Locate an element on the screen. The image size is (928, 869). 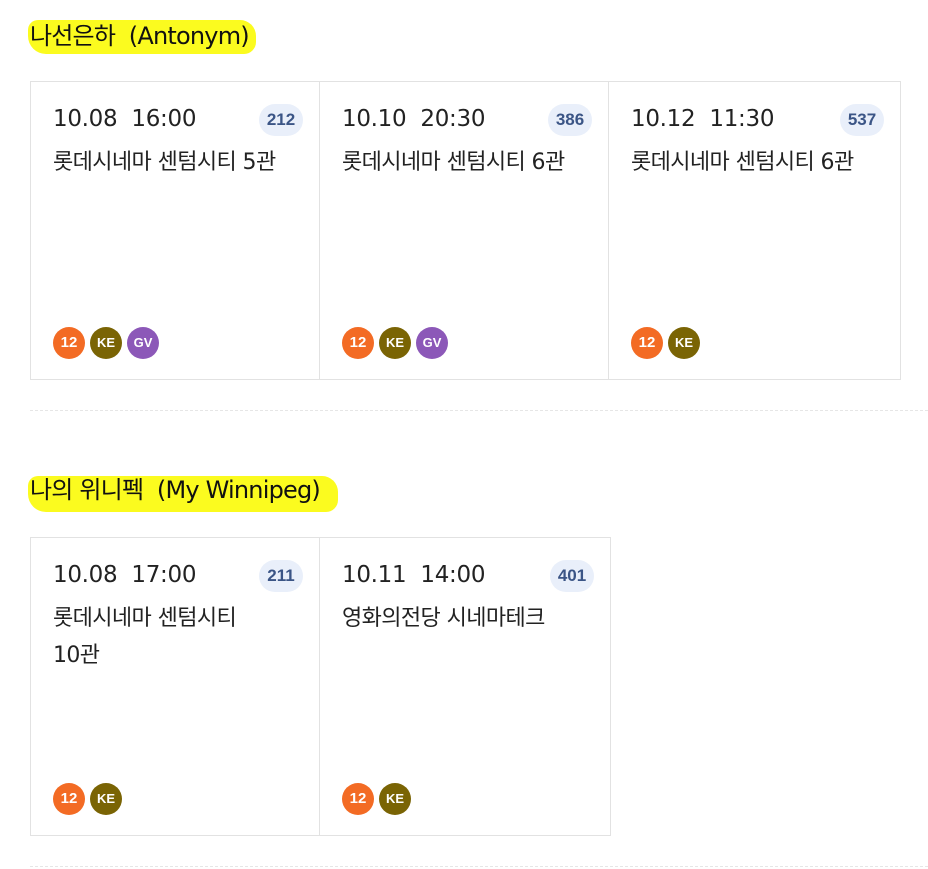
screening-date: 10.11 is located at coordinates (374, 575).